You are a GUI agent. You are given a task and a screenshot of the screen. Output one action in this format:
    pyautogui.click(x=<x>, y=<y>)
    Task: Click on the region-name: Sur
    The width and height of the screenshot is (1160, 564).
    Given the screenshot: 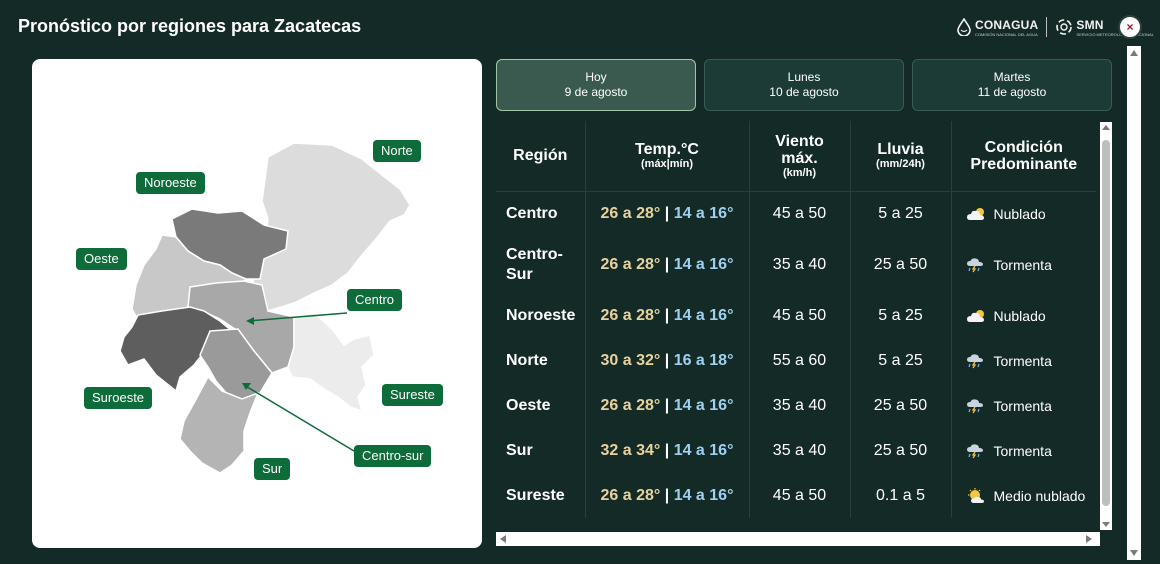 What is the action you would take?
    pyautogui.click(x=519, y=450)
    